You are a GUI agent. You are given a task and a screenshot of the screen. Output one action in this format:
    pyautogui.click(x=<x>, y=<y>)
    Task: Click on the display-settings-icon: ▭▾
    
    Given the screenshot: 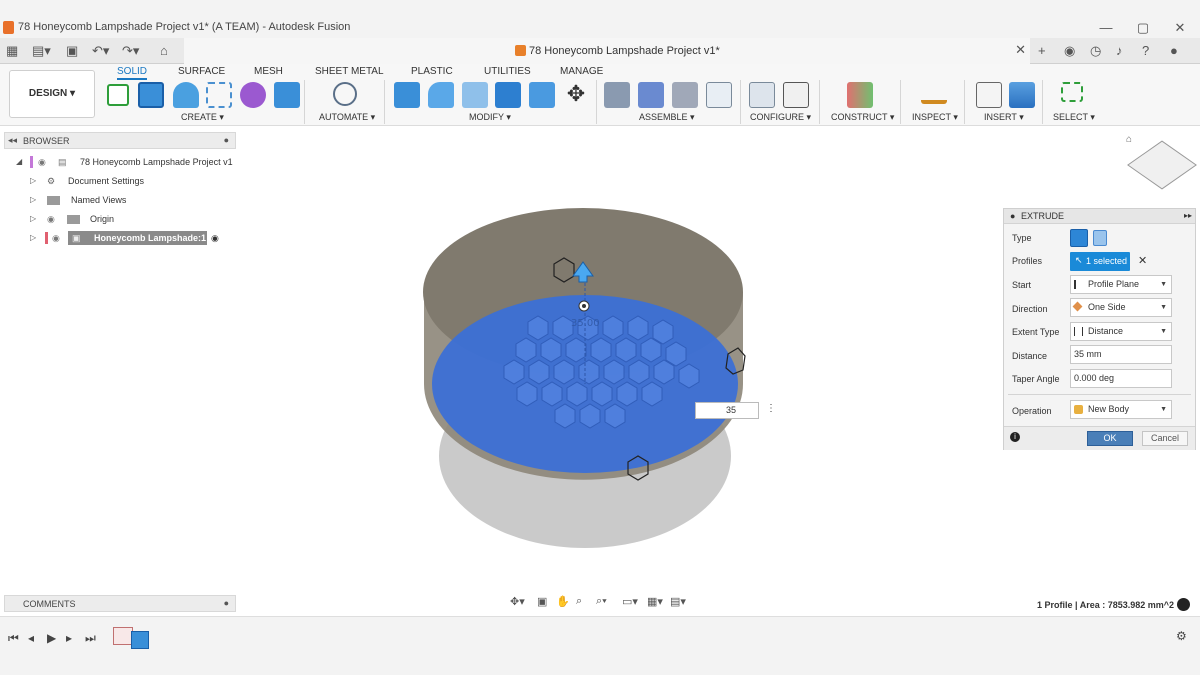 What is the action you would take?
    pyautogui.click(x=630, y=601)
    